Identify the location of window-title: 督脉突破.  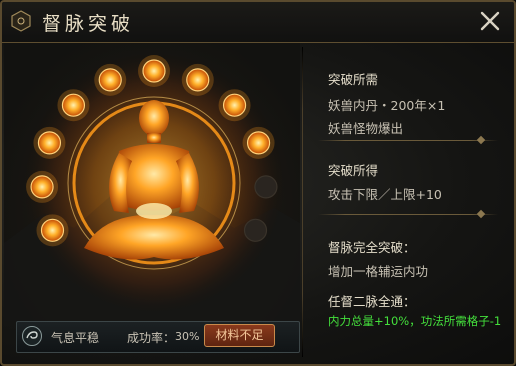
(88, 24).